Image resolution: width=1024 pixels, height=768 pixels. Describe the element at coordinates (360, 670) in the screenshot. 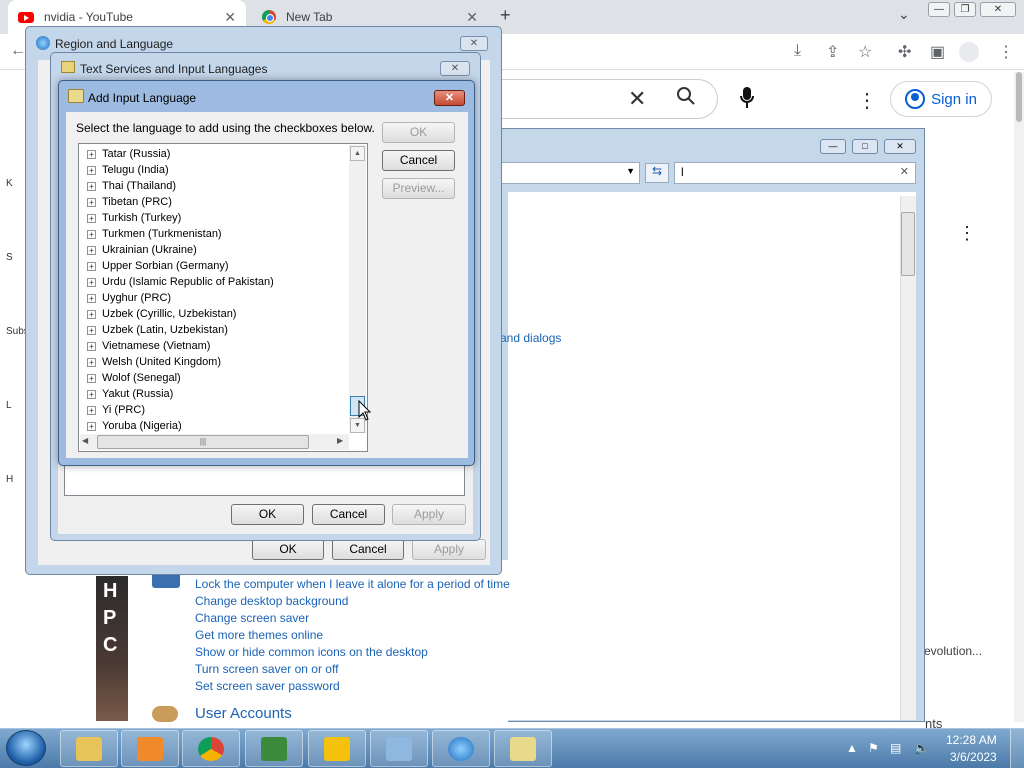

I see `cp-link-screen-saver-toggle: Turn screen saver on or off` at that location.